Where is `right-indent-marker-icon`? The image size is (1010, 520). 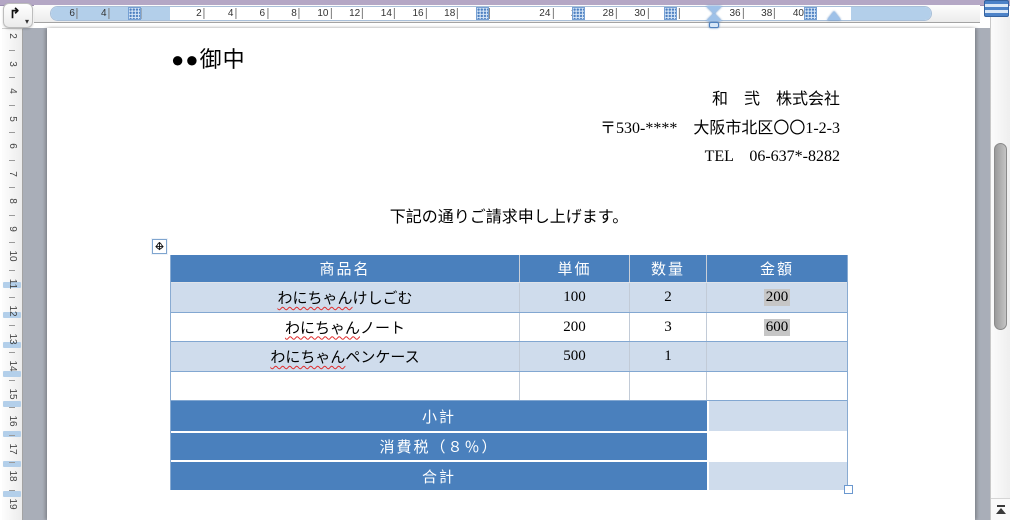 right-indent-marker-icon is located at coordinates (834, 15).